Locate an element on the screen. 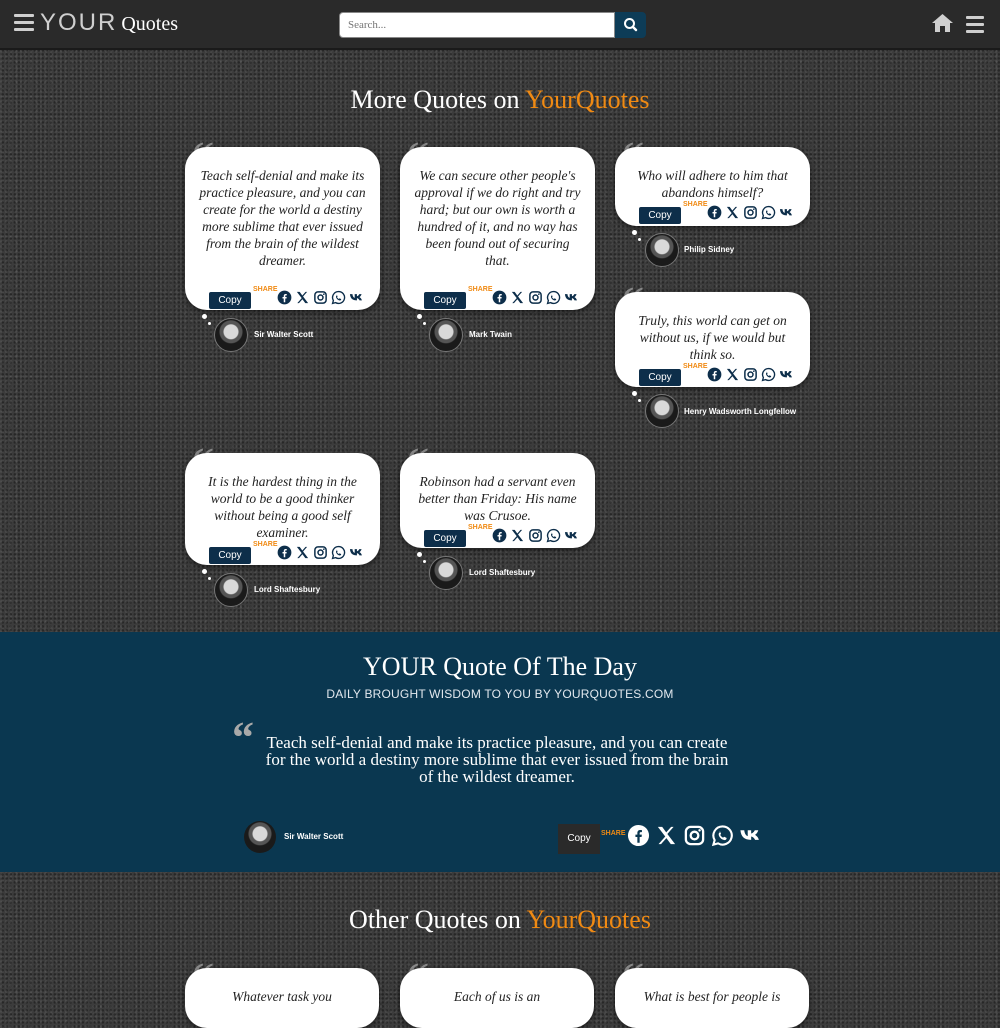 Image resolution: width=1000 pixels, height=1028 pixels. heading-text: More Quotes on is located at coordinates (437, 99).